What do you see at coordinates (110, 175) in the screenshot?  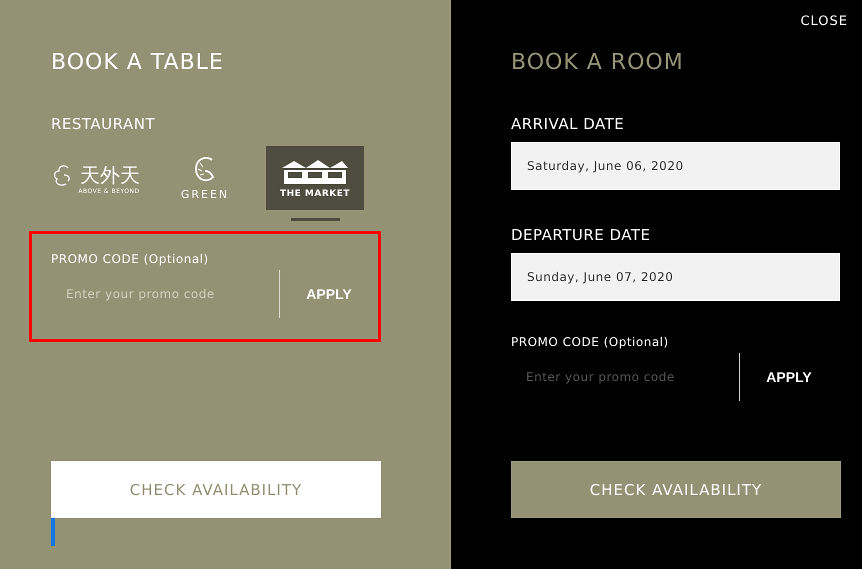 I see `logo-name: 天外天` at bounding box center [110, 175].